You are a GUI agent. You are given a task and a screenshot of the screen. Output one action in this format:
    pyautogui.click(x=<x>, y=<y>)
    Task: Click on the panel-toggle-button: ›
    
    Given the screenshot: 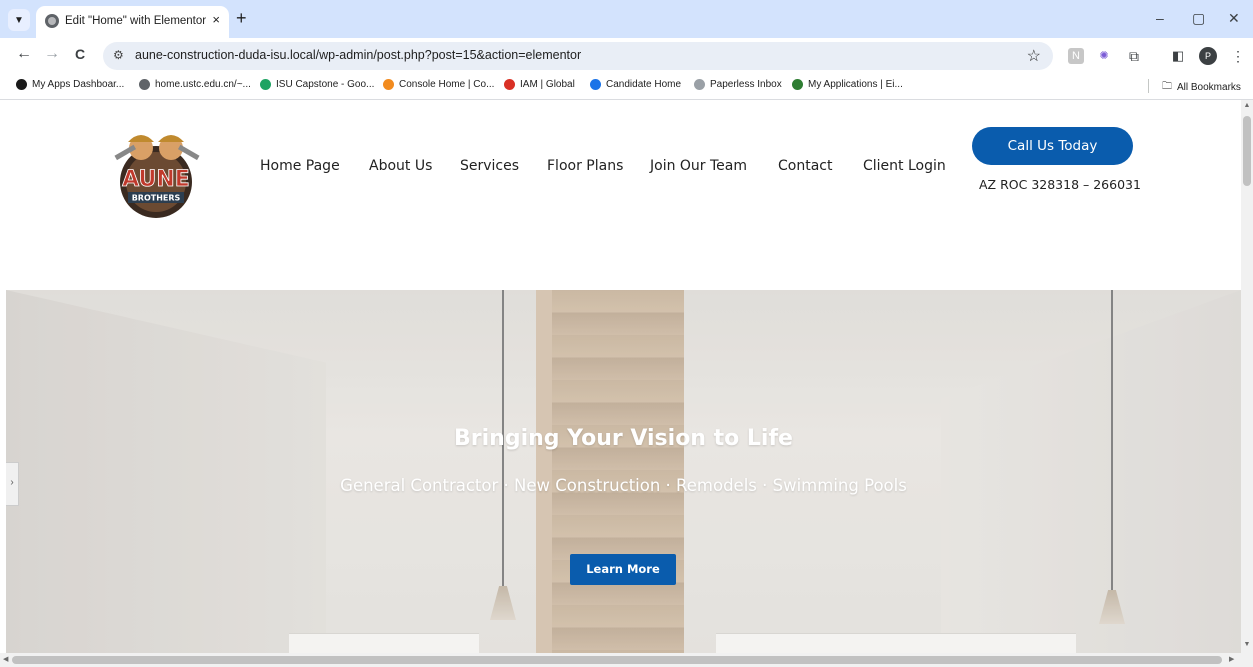 What is the action you would take?
    pyautogui.click(x=12, y=484)
    